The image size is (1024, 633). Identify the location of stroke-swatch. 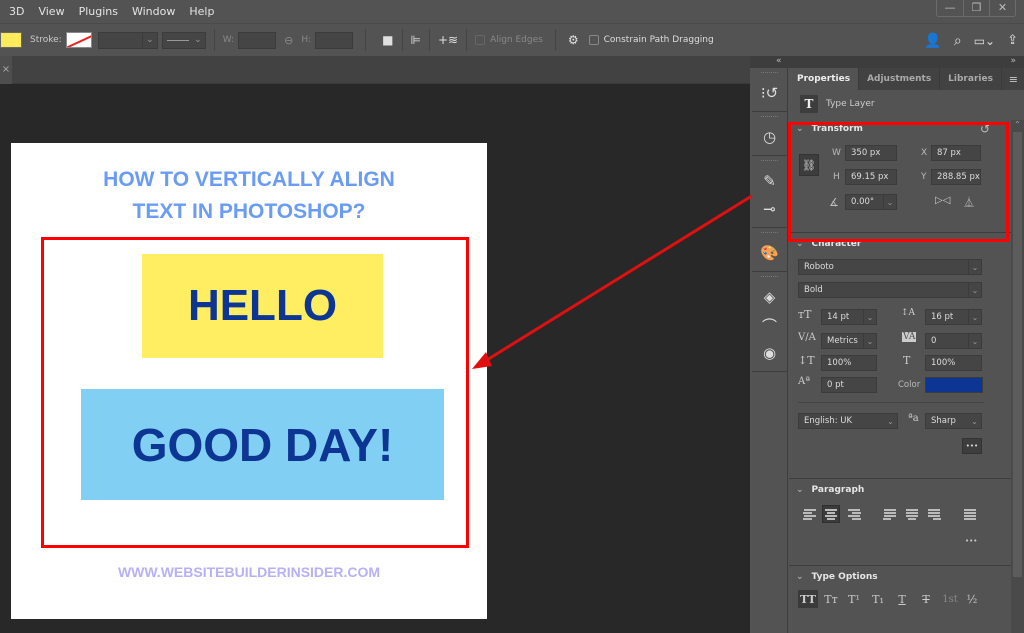
(78, 40).